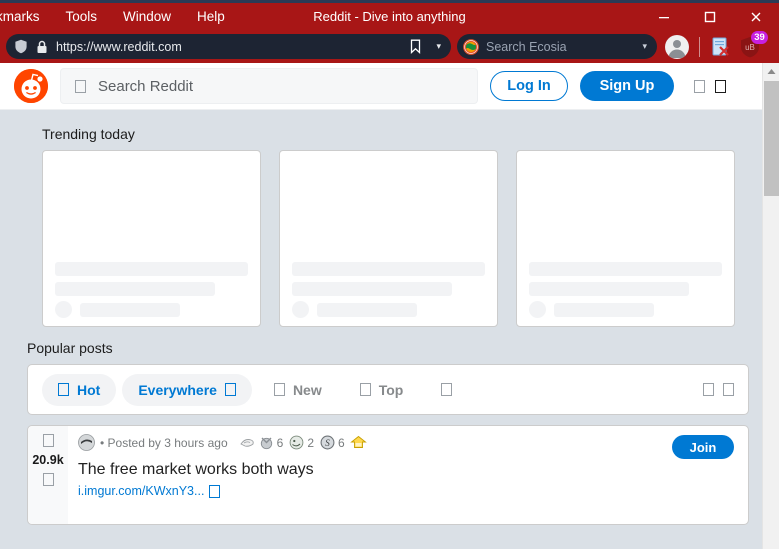 This screenshot has height=549, width=779. Describe the element at coordinates (48, 479) in the screenshot. I see `downvote-icon` at that location.